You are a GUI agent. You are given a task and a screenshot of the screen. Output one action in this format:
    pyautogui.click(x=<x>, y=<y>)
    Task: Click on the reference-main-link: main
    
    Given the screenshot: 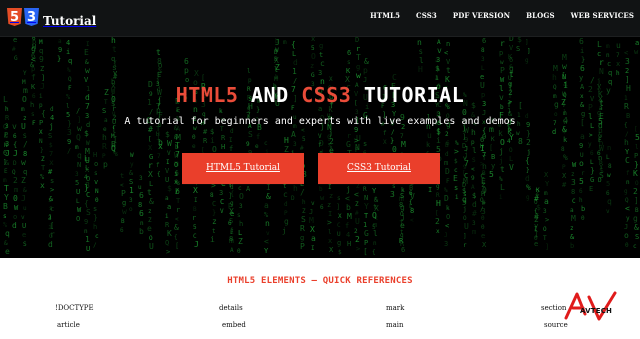 What is the action you would take?
    pyautogui.click(x=395, y=325)
    